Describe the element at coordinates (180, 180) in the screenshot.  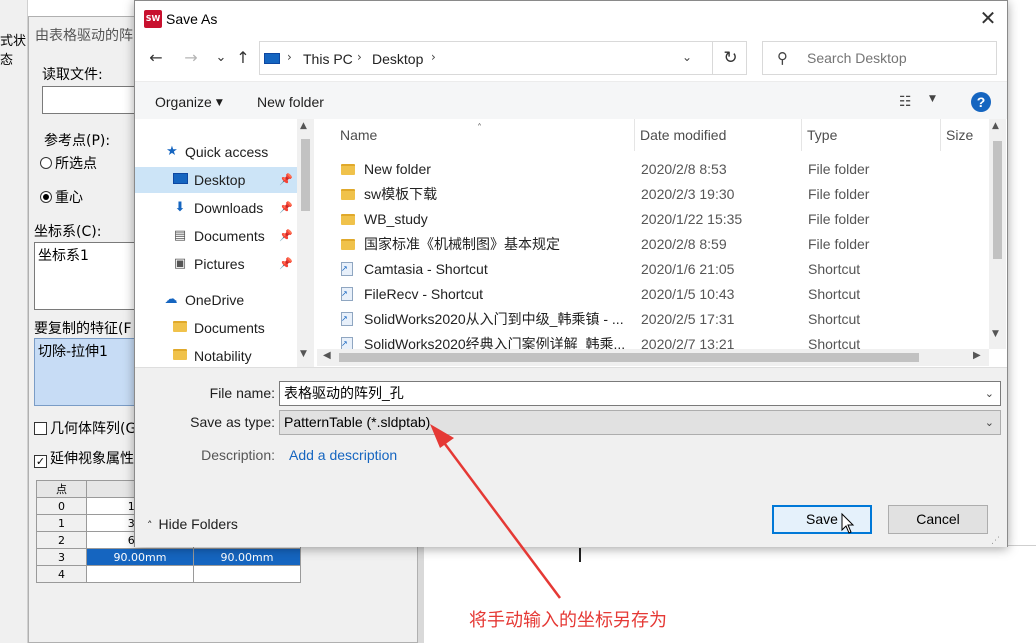
I see `desktop-icon` at that location.